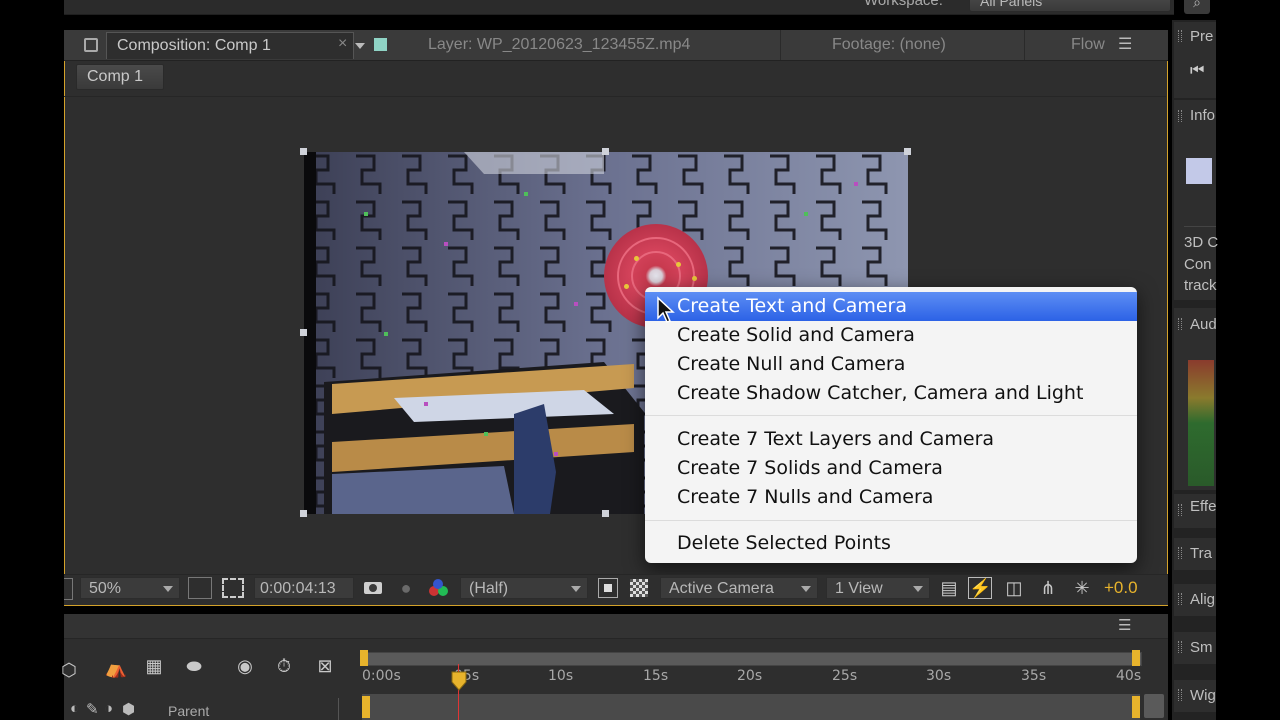 The image size is (1280, 720). Describe the element at coordinates (235, 45) in the screenshot. I see `tab-composition: Composition: Comp 1` at that location.